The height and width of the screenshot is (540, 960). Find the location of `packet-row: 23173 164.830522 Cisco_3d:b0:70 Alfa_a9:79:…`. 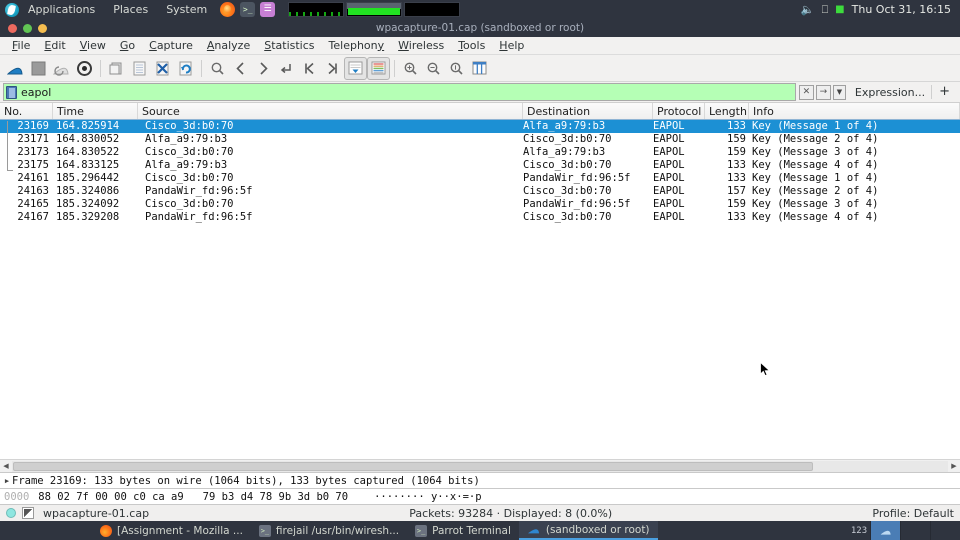

packet-row: 23173 164.830522 Cisco_3d:b0:70 Alfa_a9:79:… is located at coordinates (480, 152).